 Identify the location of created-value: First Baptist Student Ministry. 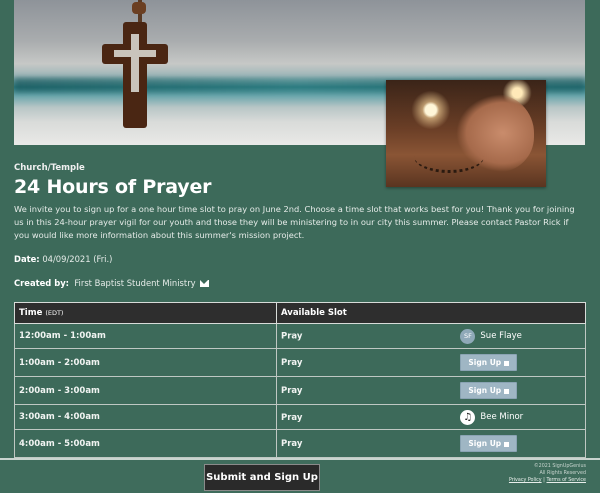
(135, 283).